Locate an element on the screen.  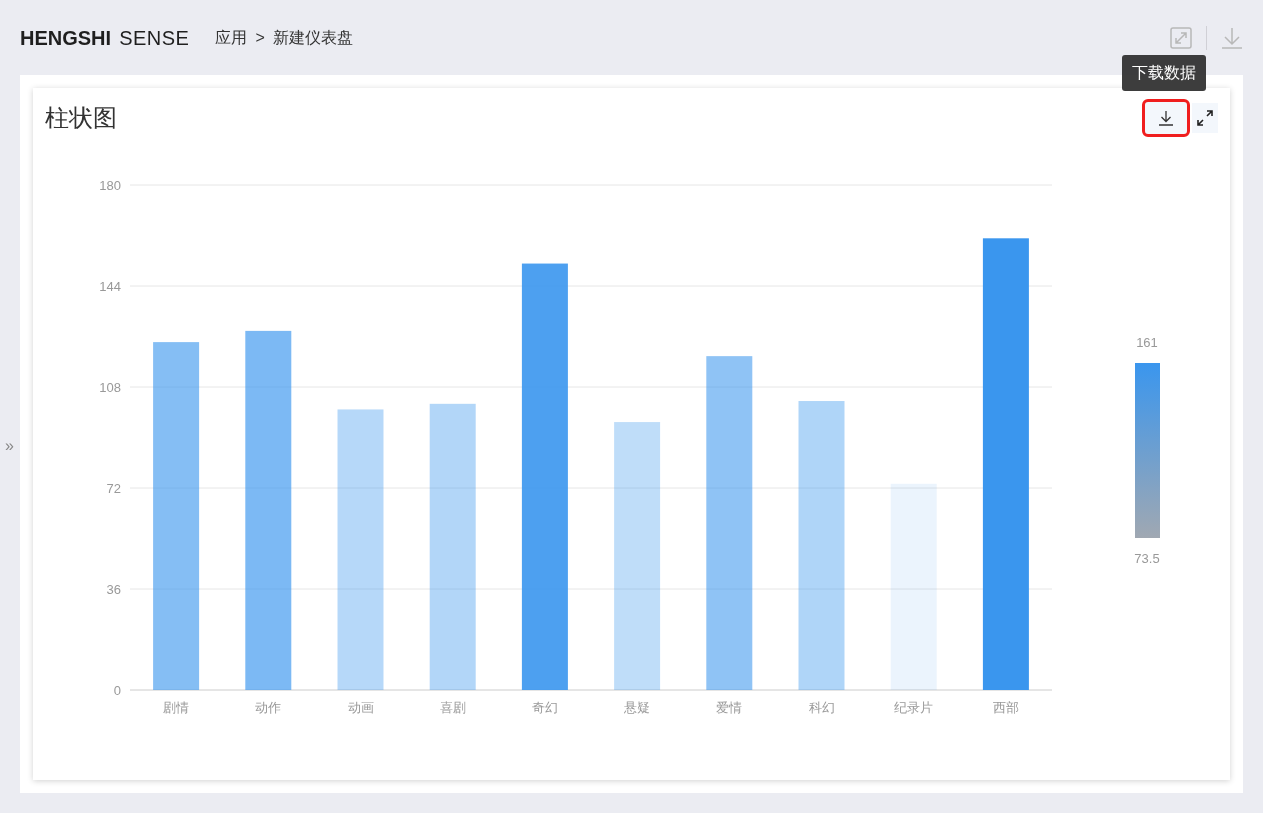
chart-title: 柱状图 is located at coordinates (81, 118).